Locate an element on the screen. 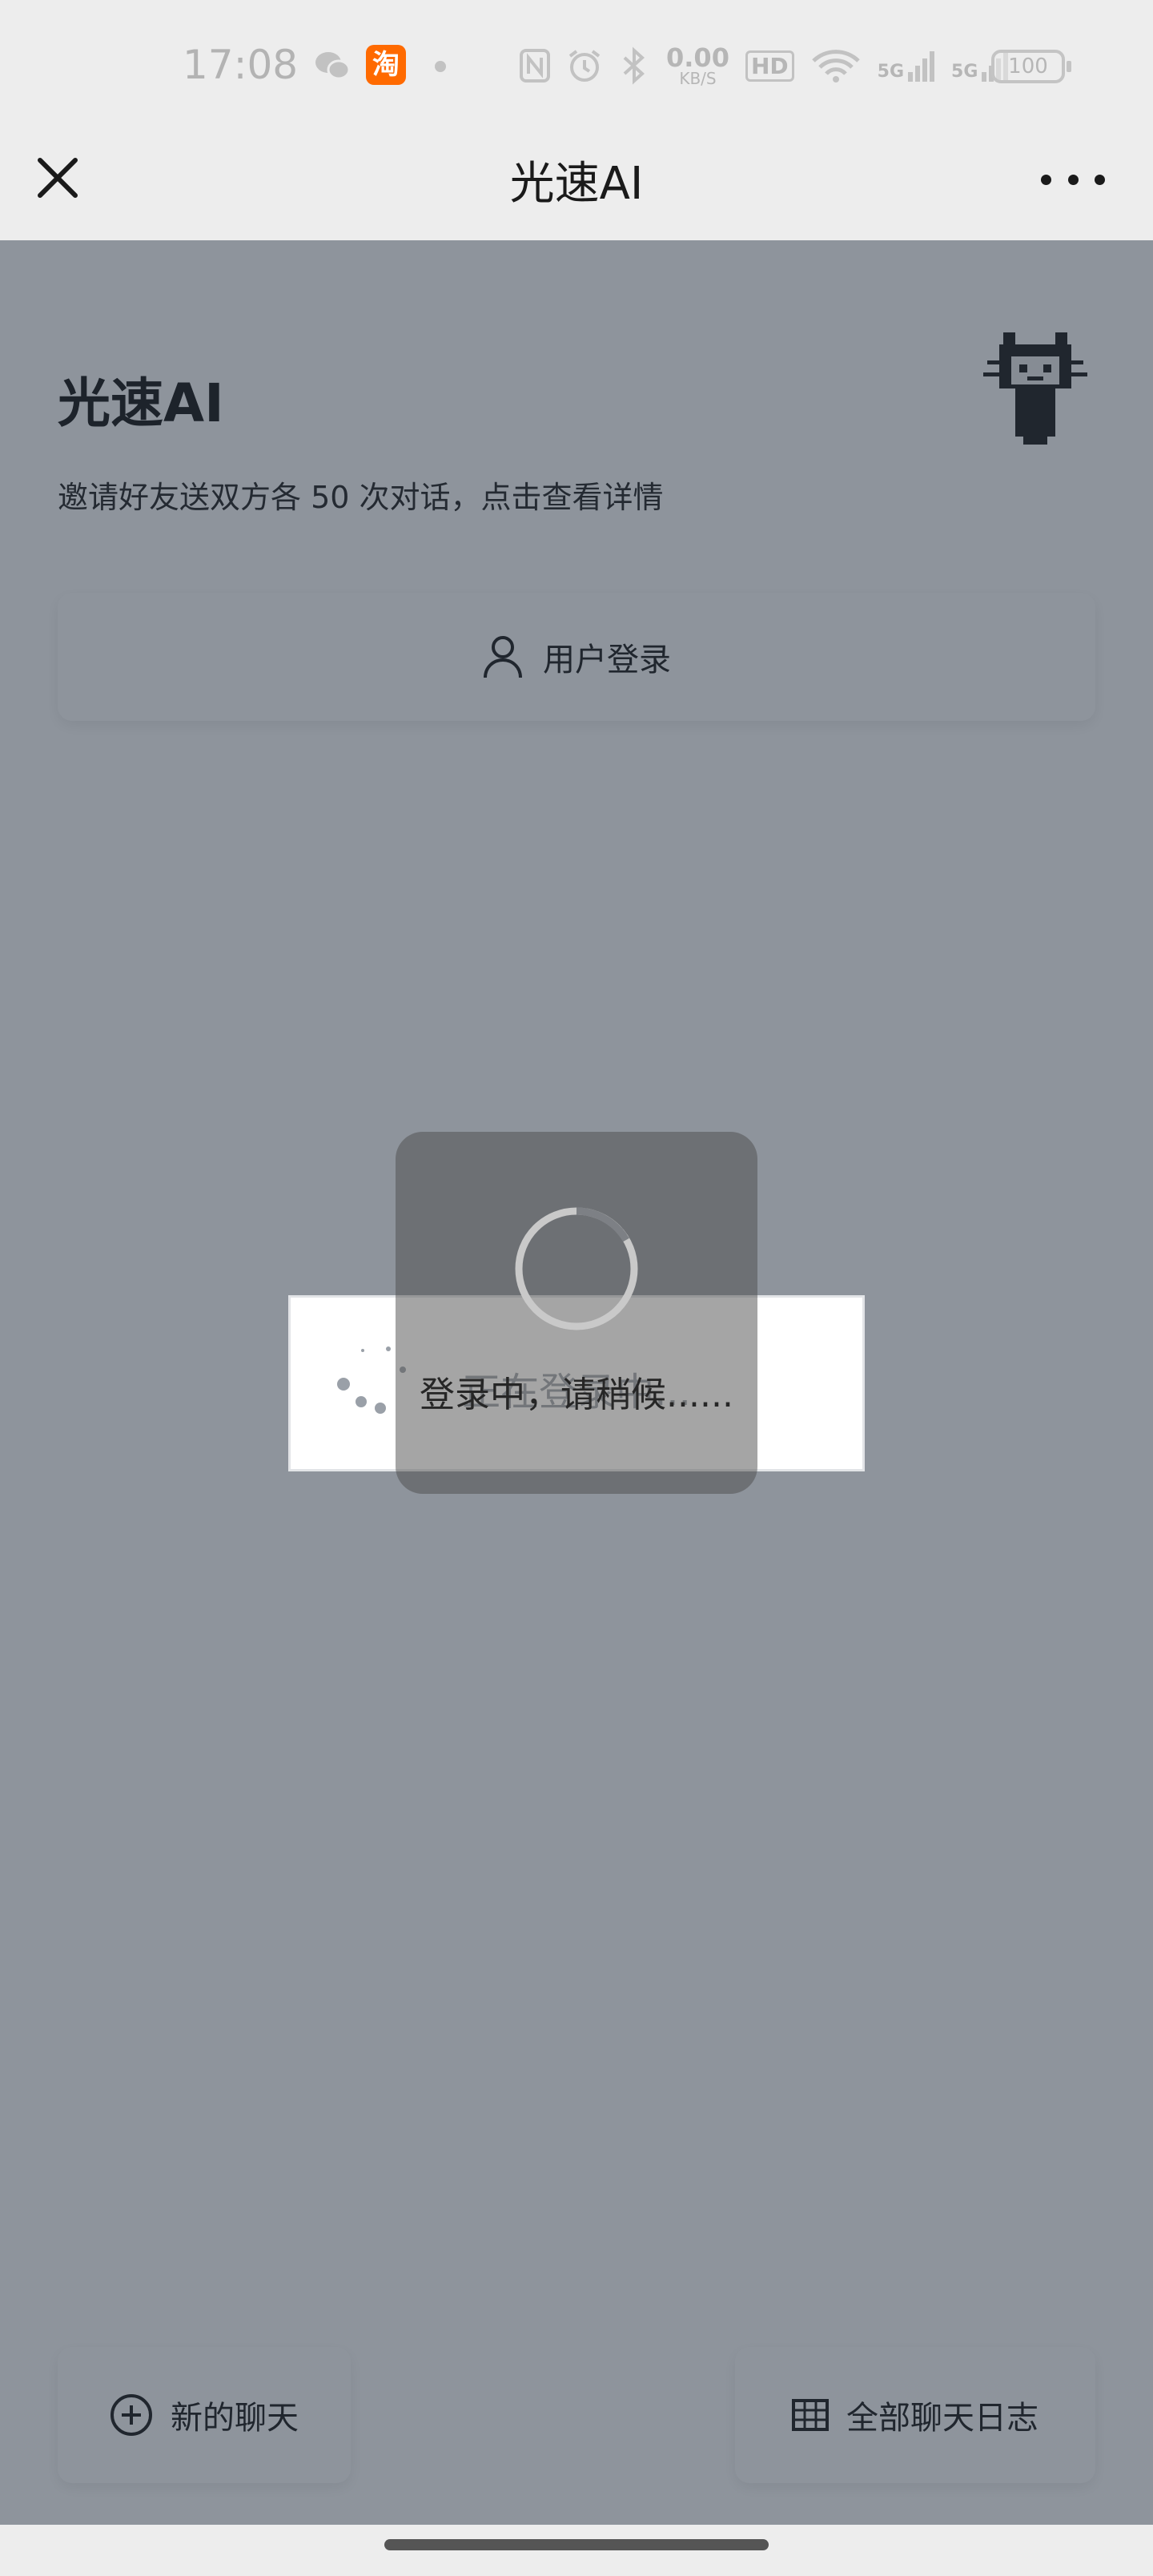 This screenshot has height=2576, width=1153. signal-5g-1: 5G is located at coordinates (907, 66).